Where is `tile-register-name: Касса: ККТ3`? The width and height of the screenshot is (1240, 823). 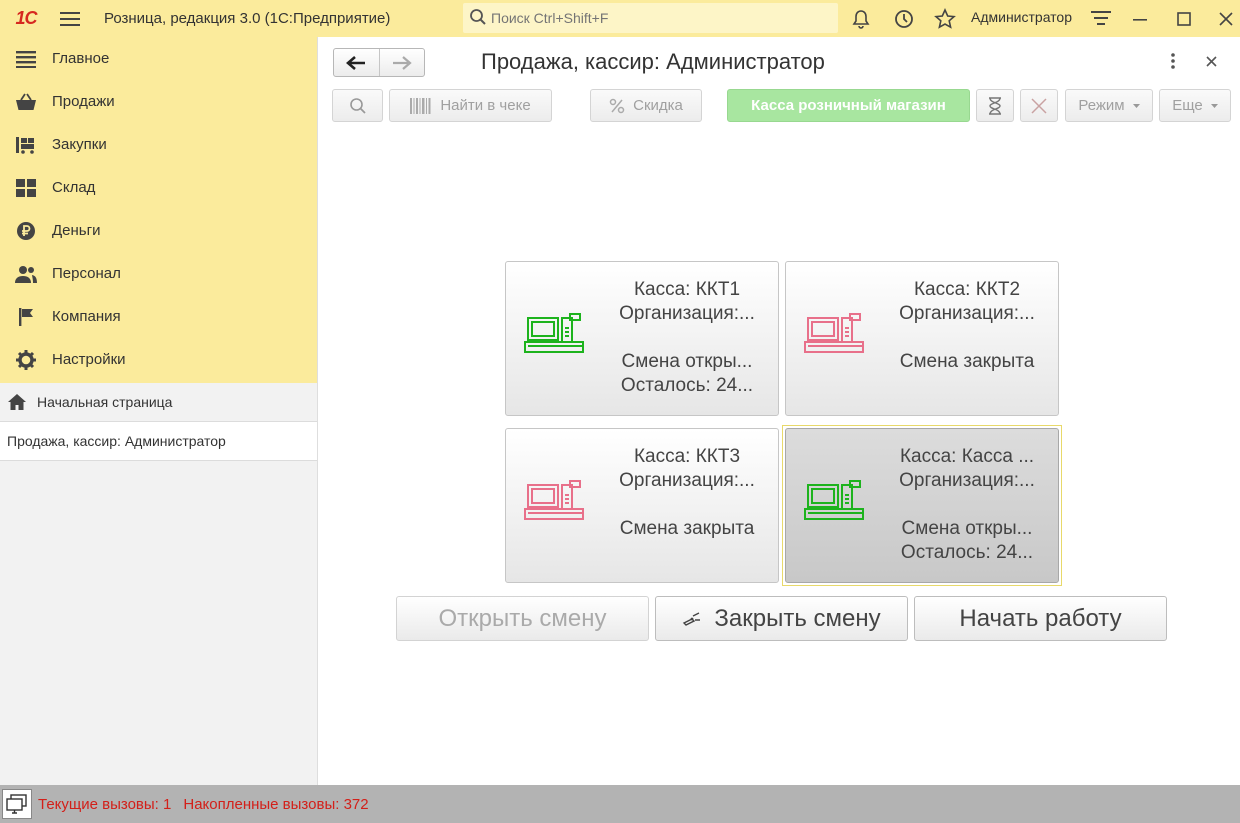
tile-register-name: Касса: ККТ3 is located at coordinates (687, 456).